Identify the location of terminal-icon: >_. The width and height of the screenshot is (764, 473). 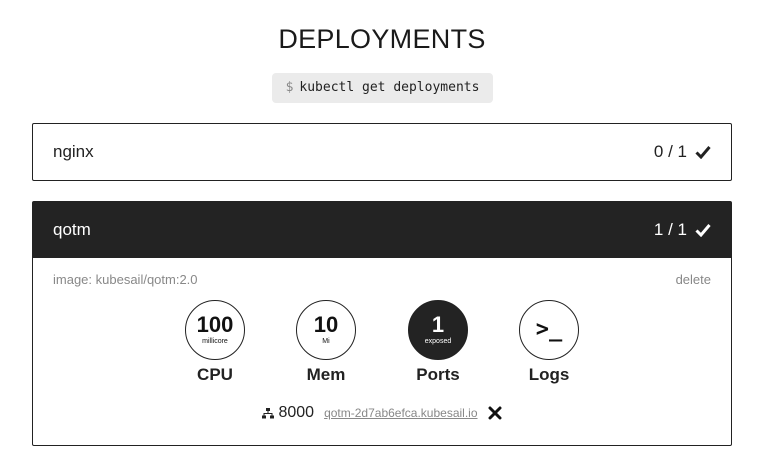
(549, 329).